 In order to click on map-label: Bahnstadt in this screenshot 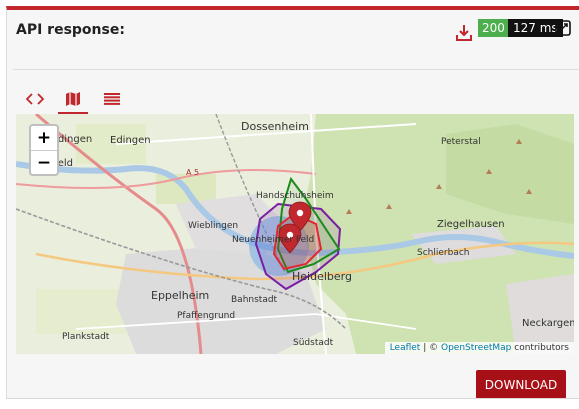, I will do `click(254, 300)`.